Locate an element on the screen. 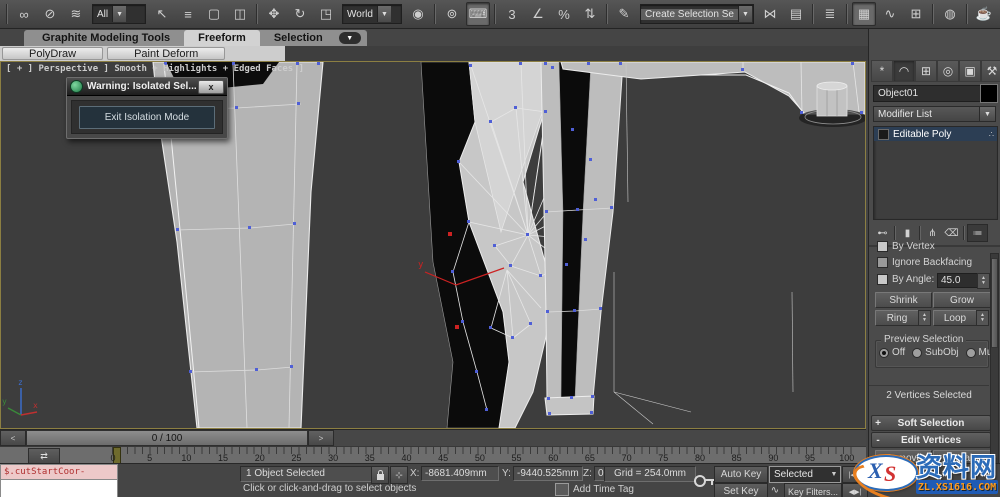 The image size is (1000, 497). tab-polydraw: PolyDraw is located at coordinates (53, 53).